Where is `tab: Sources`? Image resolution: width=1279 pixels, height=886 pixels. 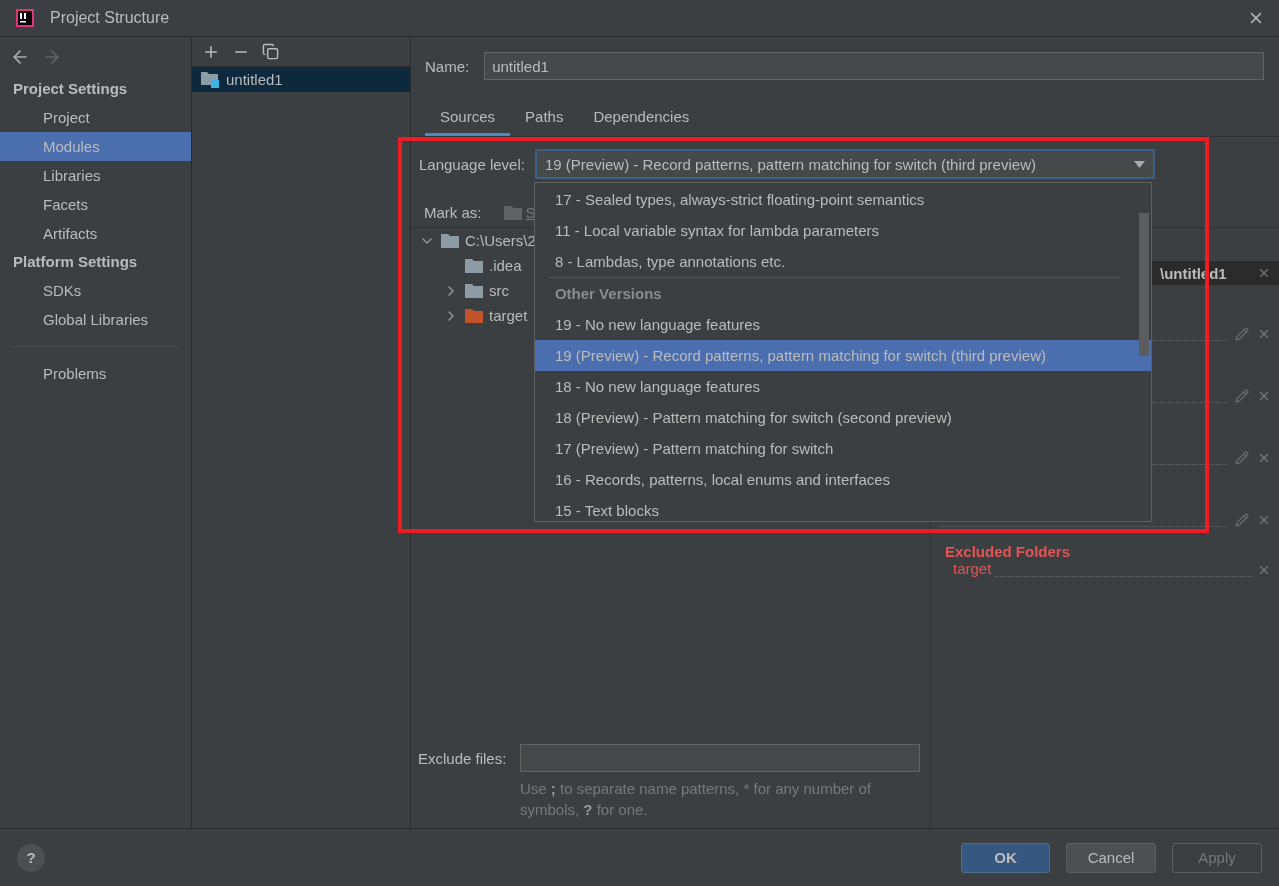
tab: Sources is located at coordinates (468, 118).